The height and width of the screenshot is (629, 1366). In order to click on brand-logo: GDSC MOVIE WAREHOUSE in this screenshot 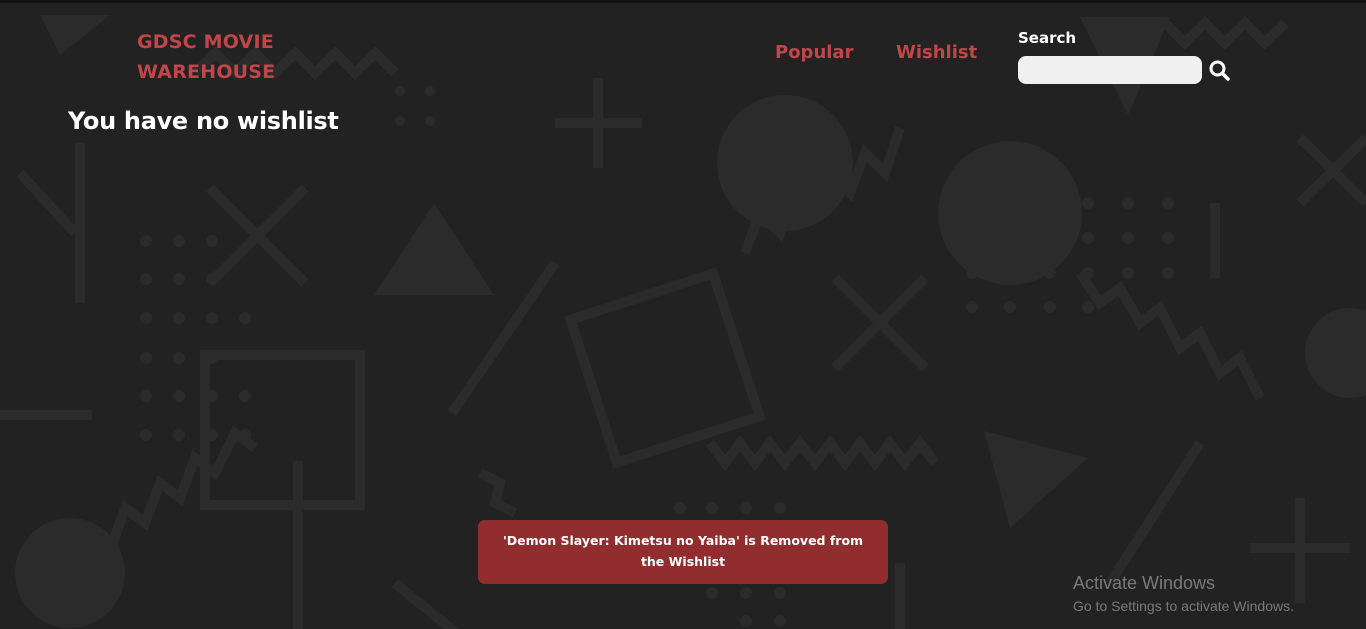, I will do `click(237, 57)`.